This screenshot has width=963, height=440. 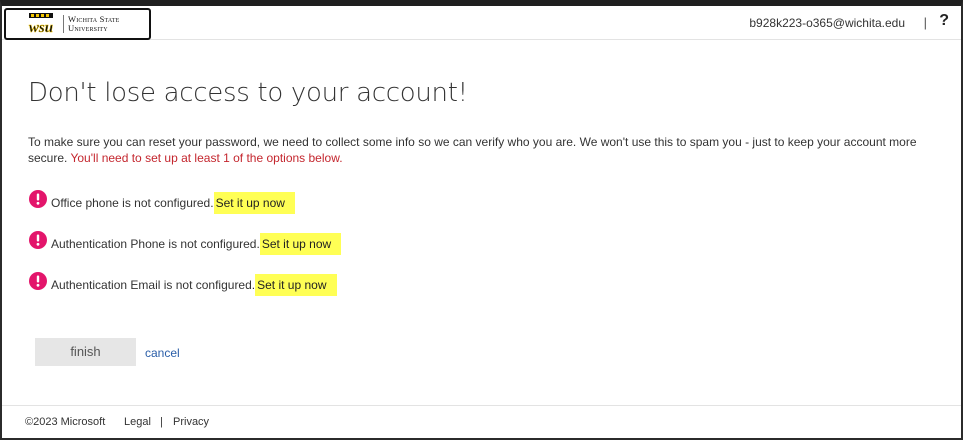 I want to click on copyright-text: ©2023 Microsoft, so click(x=65, y=422).